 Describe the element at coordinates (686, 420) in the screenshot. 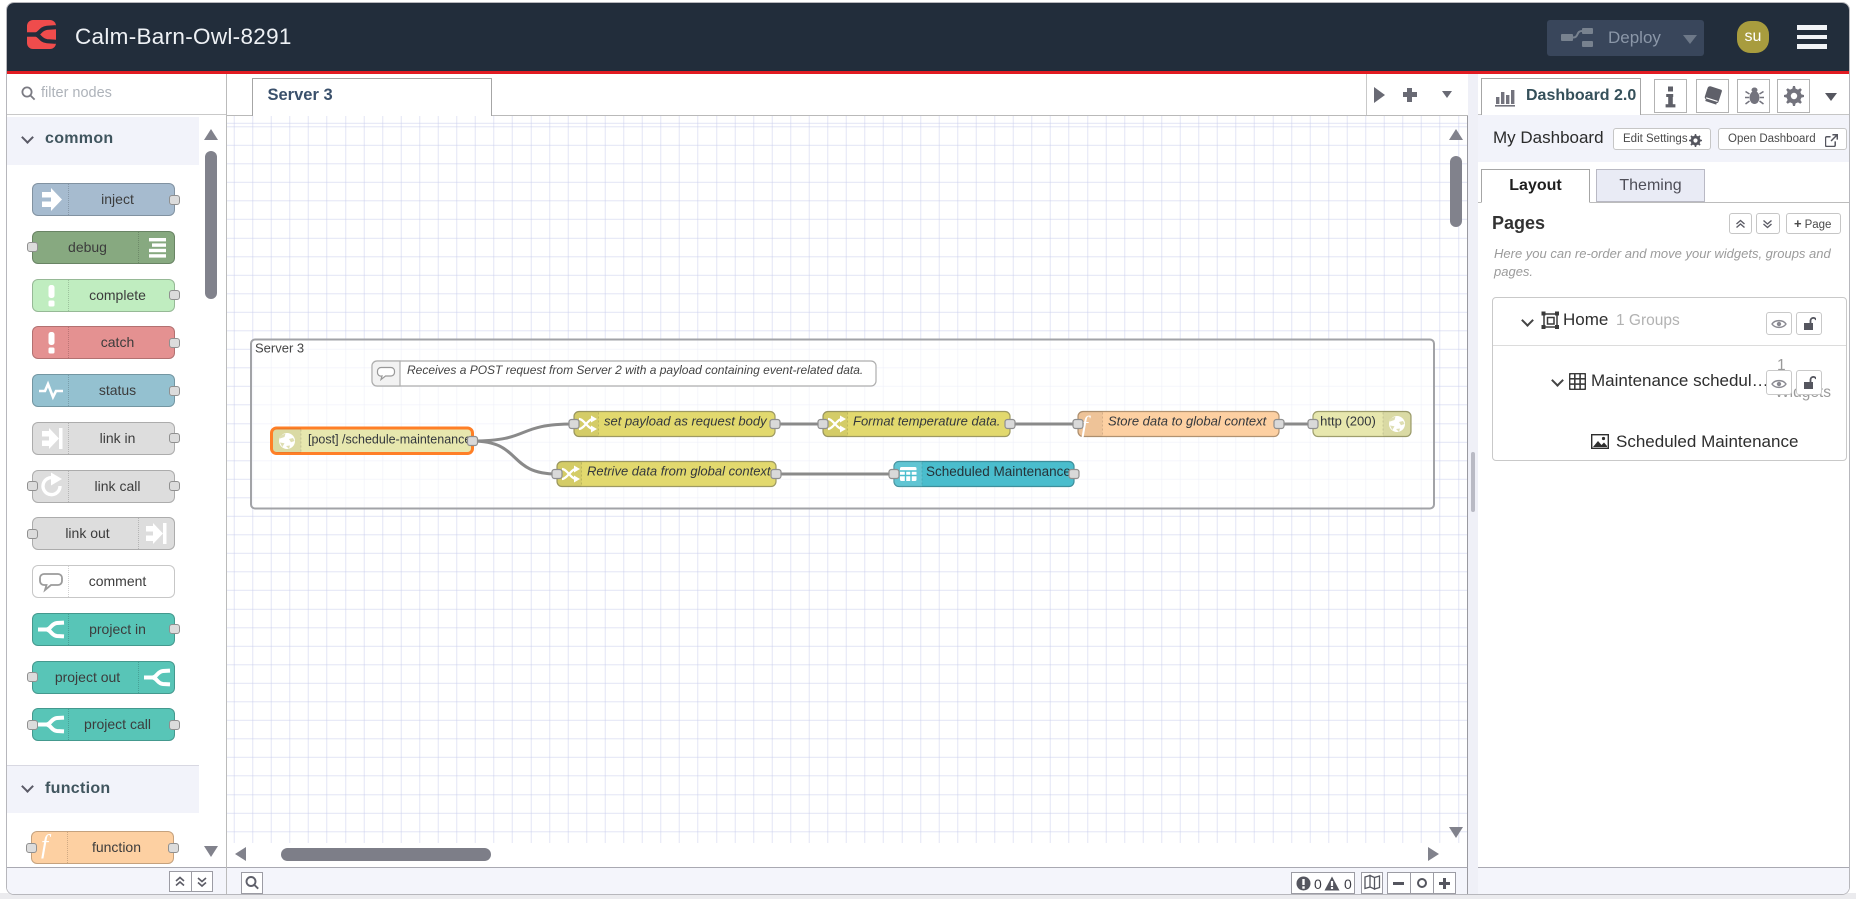

I see `svg-text: set payload as request body` at that location.